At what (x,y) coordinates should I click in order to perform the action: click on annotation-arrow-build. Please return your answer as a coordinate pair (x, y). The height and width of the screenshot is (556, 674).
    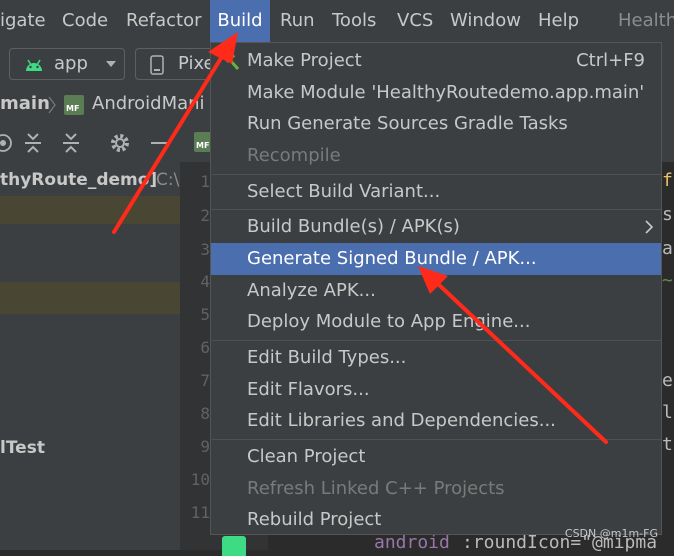
    Looking at the image, I should click on (175, 133).